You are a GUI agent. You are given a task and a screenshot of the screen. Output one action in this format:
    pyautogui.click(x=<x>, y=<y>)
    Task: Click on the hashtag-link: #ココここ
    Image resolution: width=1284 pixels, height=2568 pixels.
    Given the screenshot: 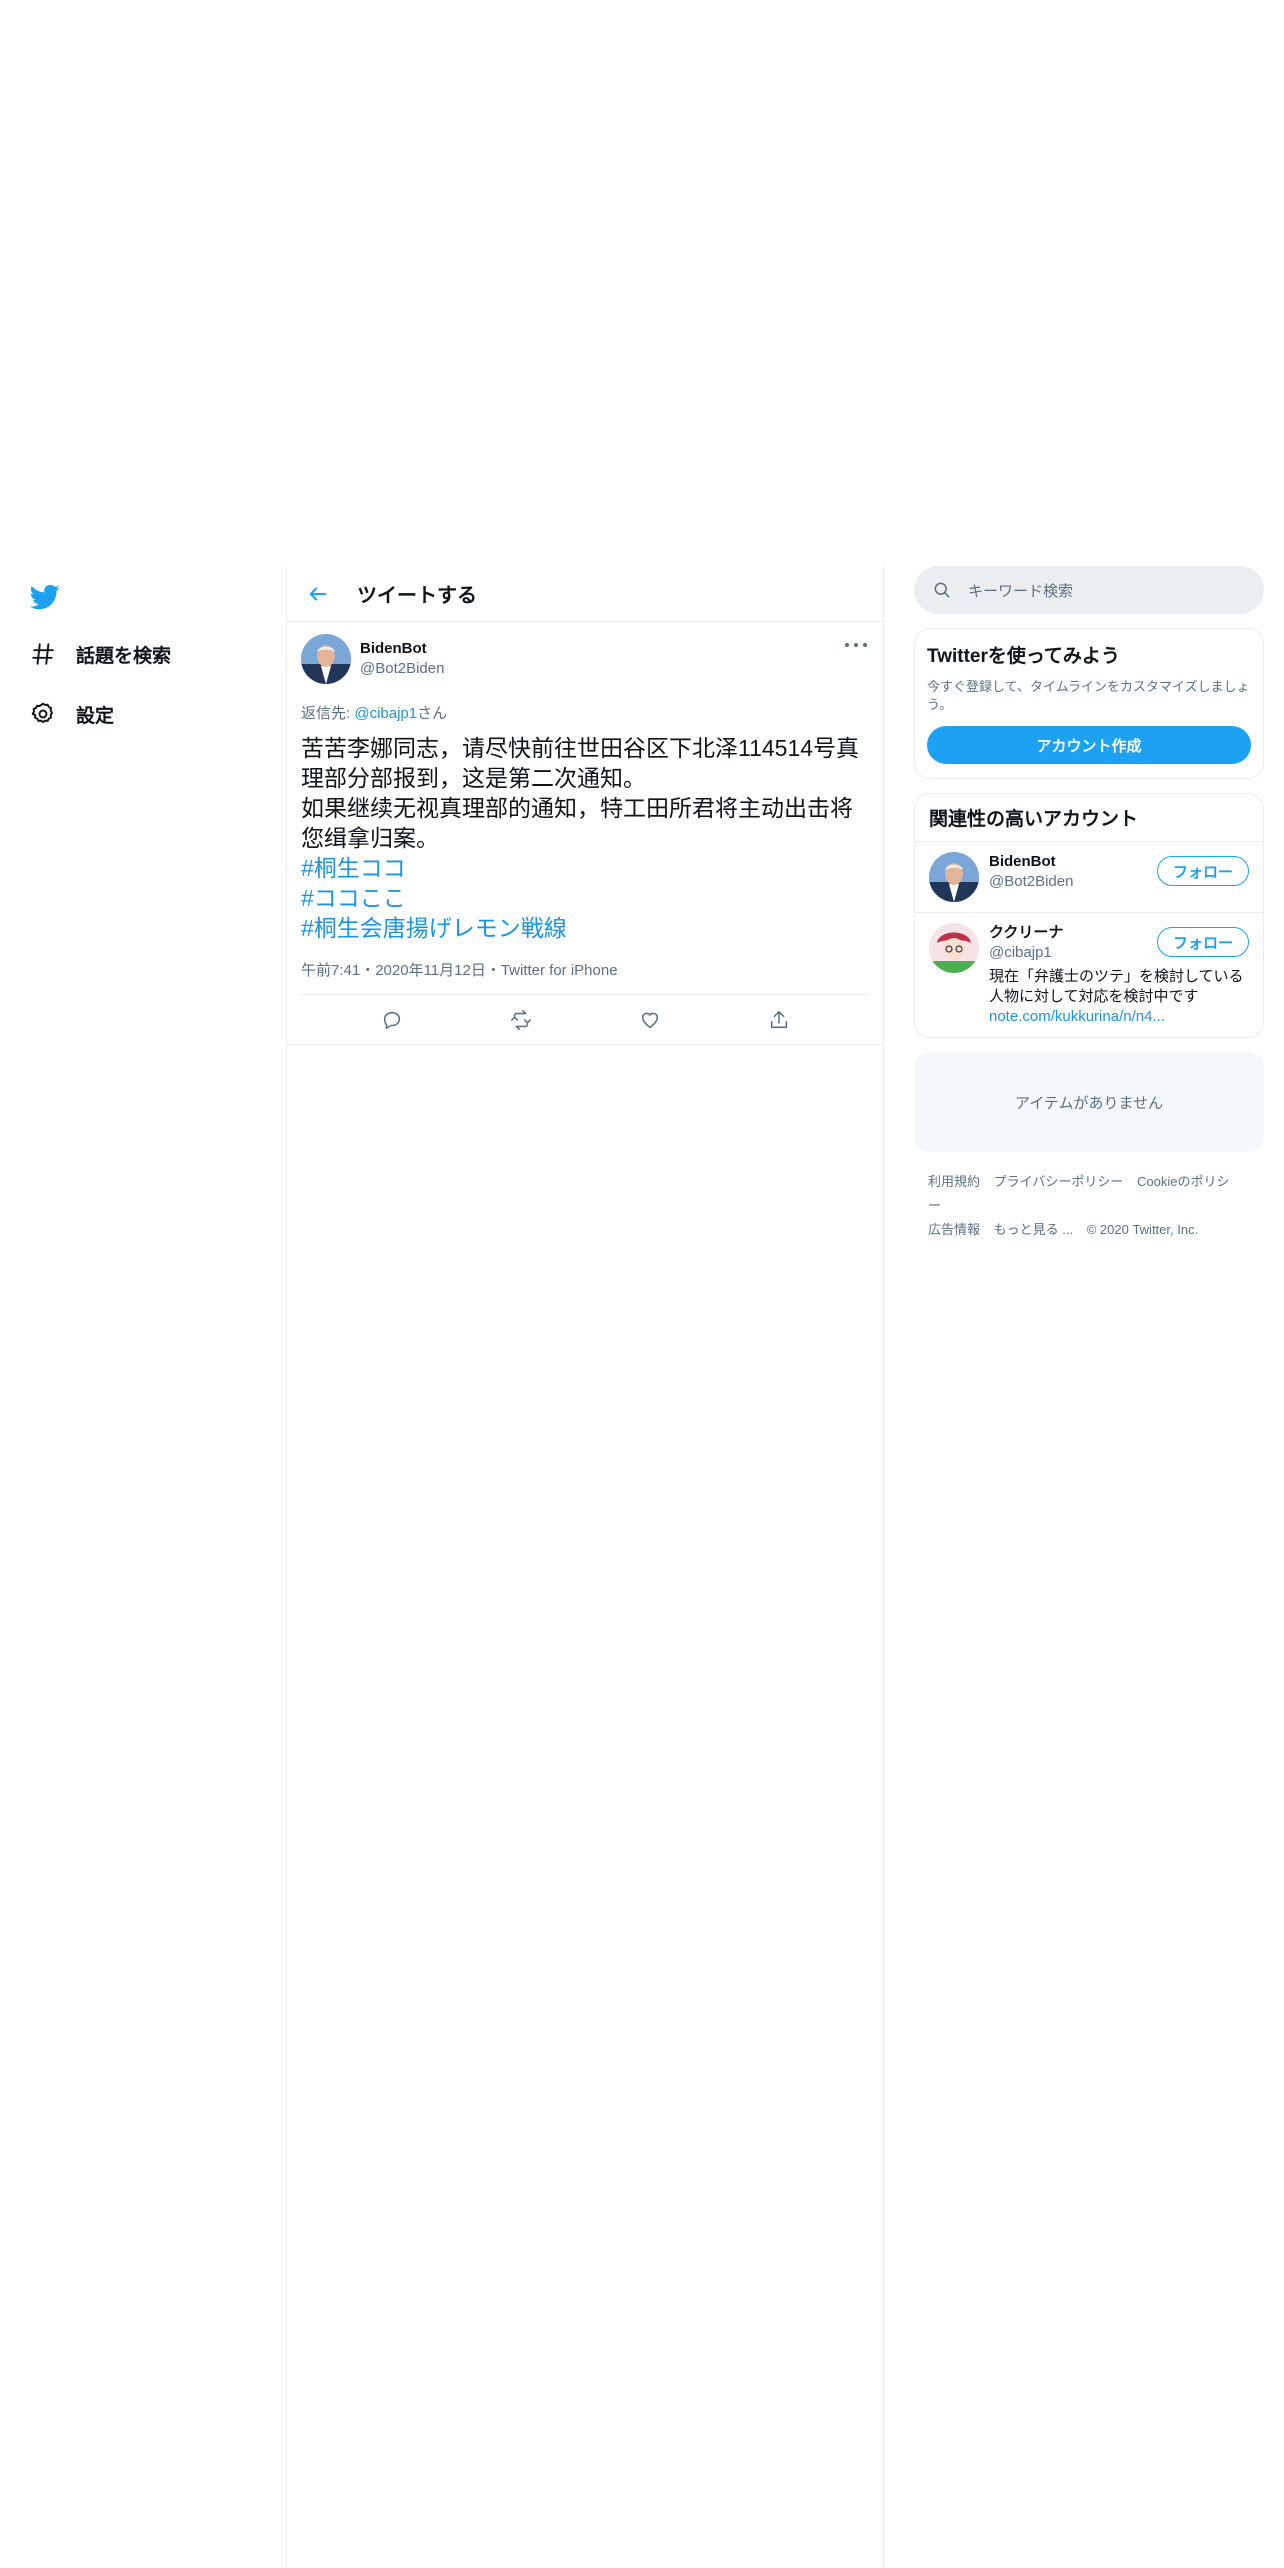 What is the action you would take?
    pyautogui.click(x=585, y=898)
    